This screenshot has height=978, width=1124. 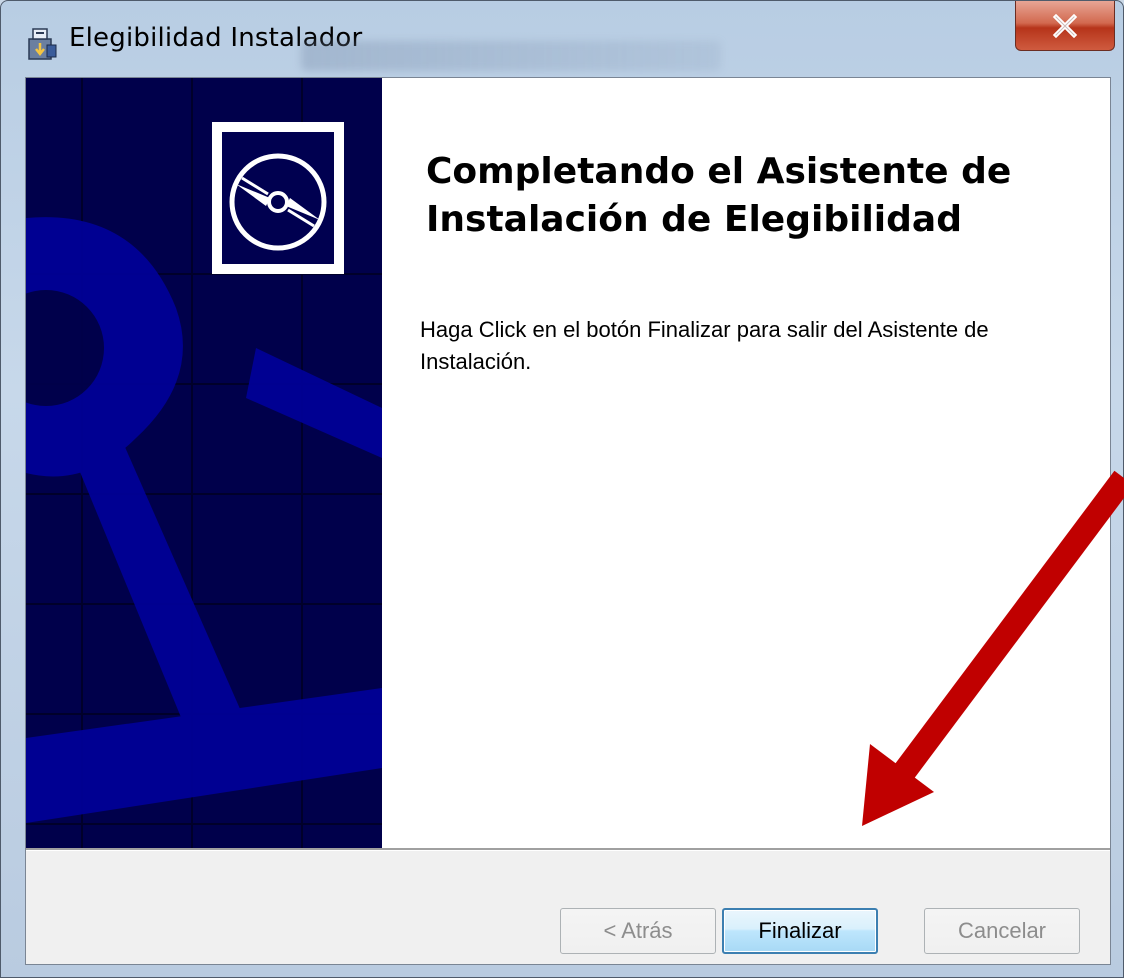 I want to click on cancel-button: Cancelar, so click(x=1002, y=931).